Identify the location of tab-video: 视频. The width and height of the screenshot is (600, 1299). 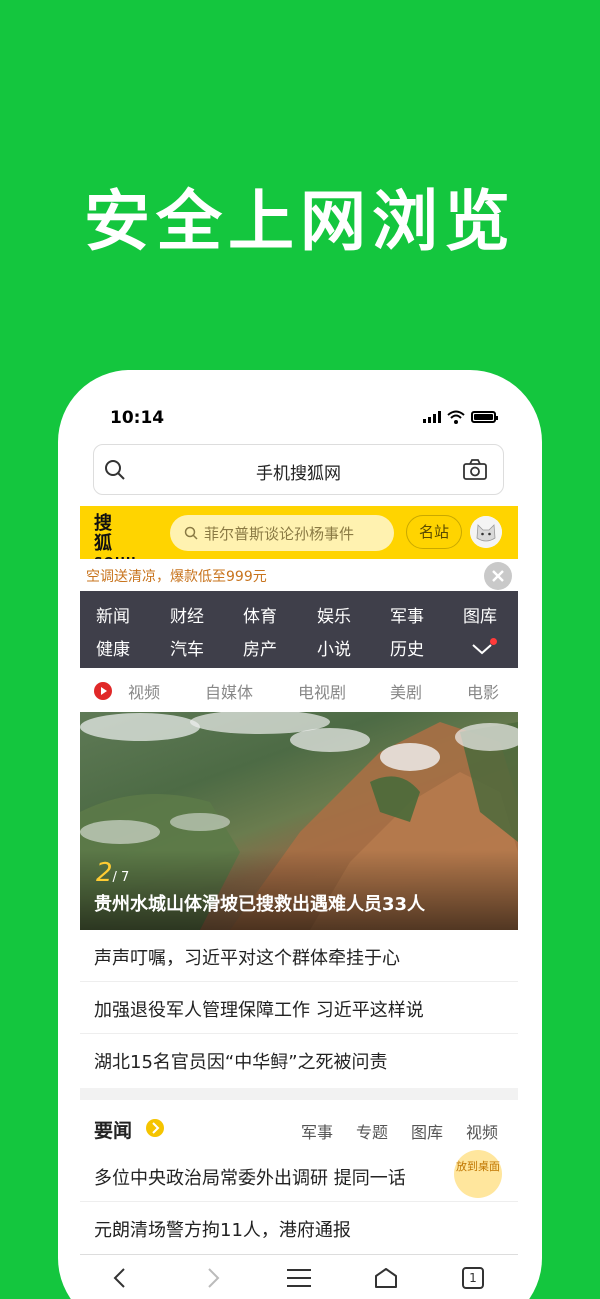
(144, 691).